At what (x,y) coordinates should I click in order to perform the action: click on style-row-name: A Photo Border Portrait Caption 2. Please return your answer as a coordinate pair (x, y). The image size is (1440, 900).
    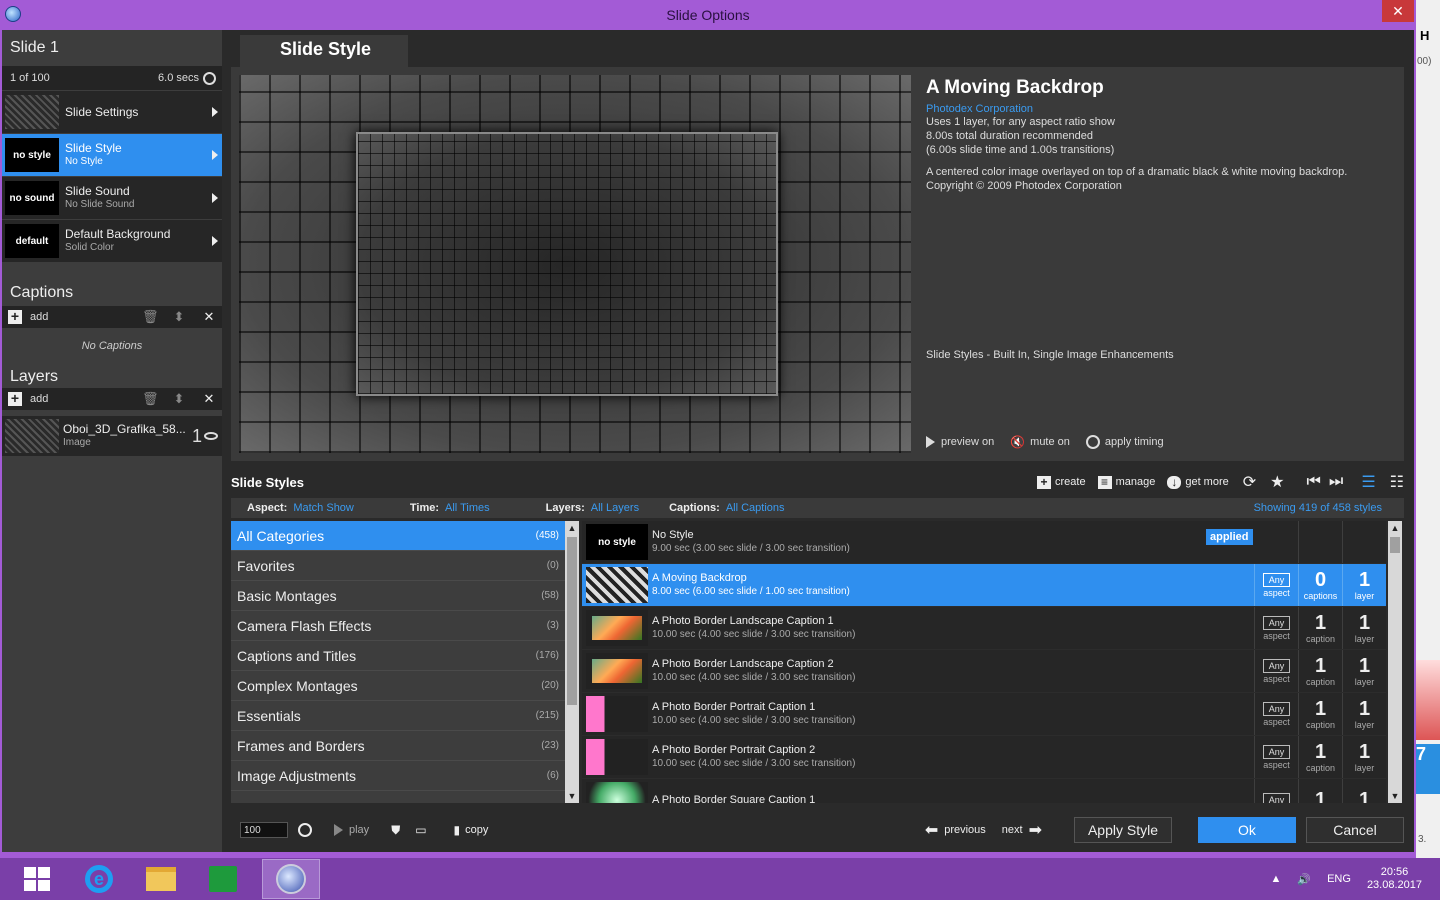
    Looking at the image, I should click on (734, 750).